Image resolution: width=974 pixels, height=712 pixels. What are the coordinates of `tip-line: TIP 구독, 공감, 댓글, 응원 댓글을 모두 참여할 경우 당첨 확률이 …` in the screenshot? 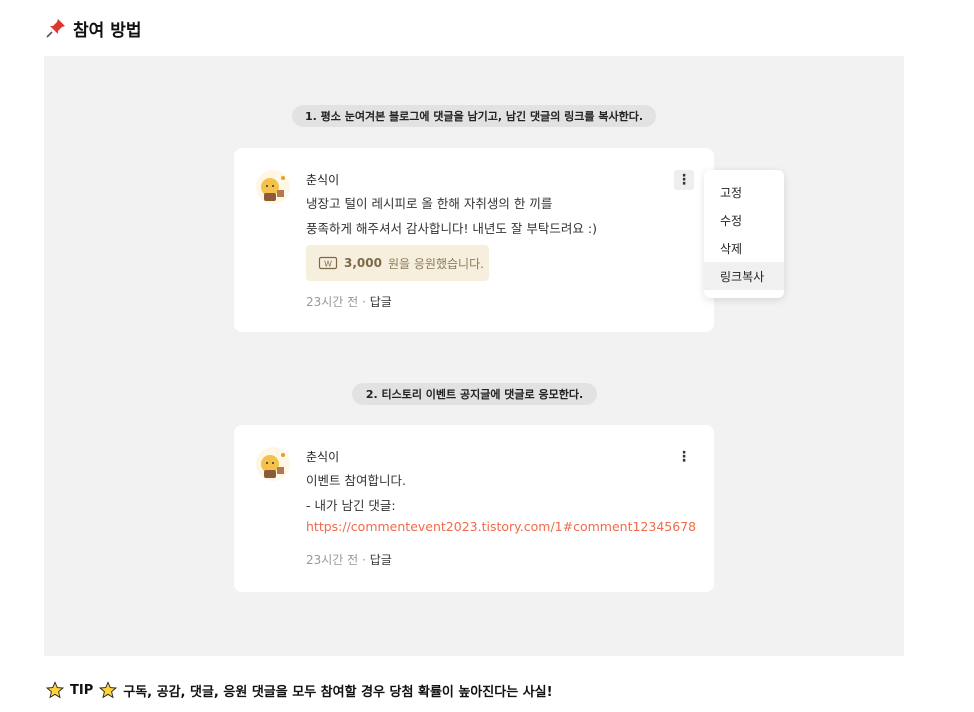 It's located at (299, 690).